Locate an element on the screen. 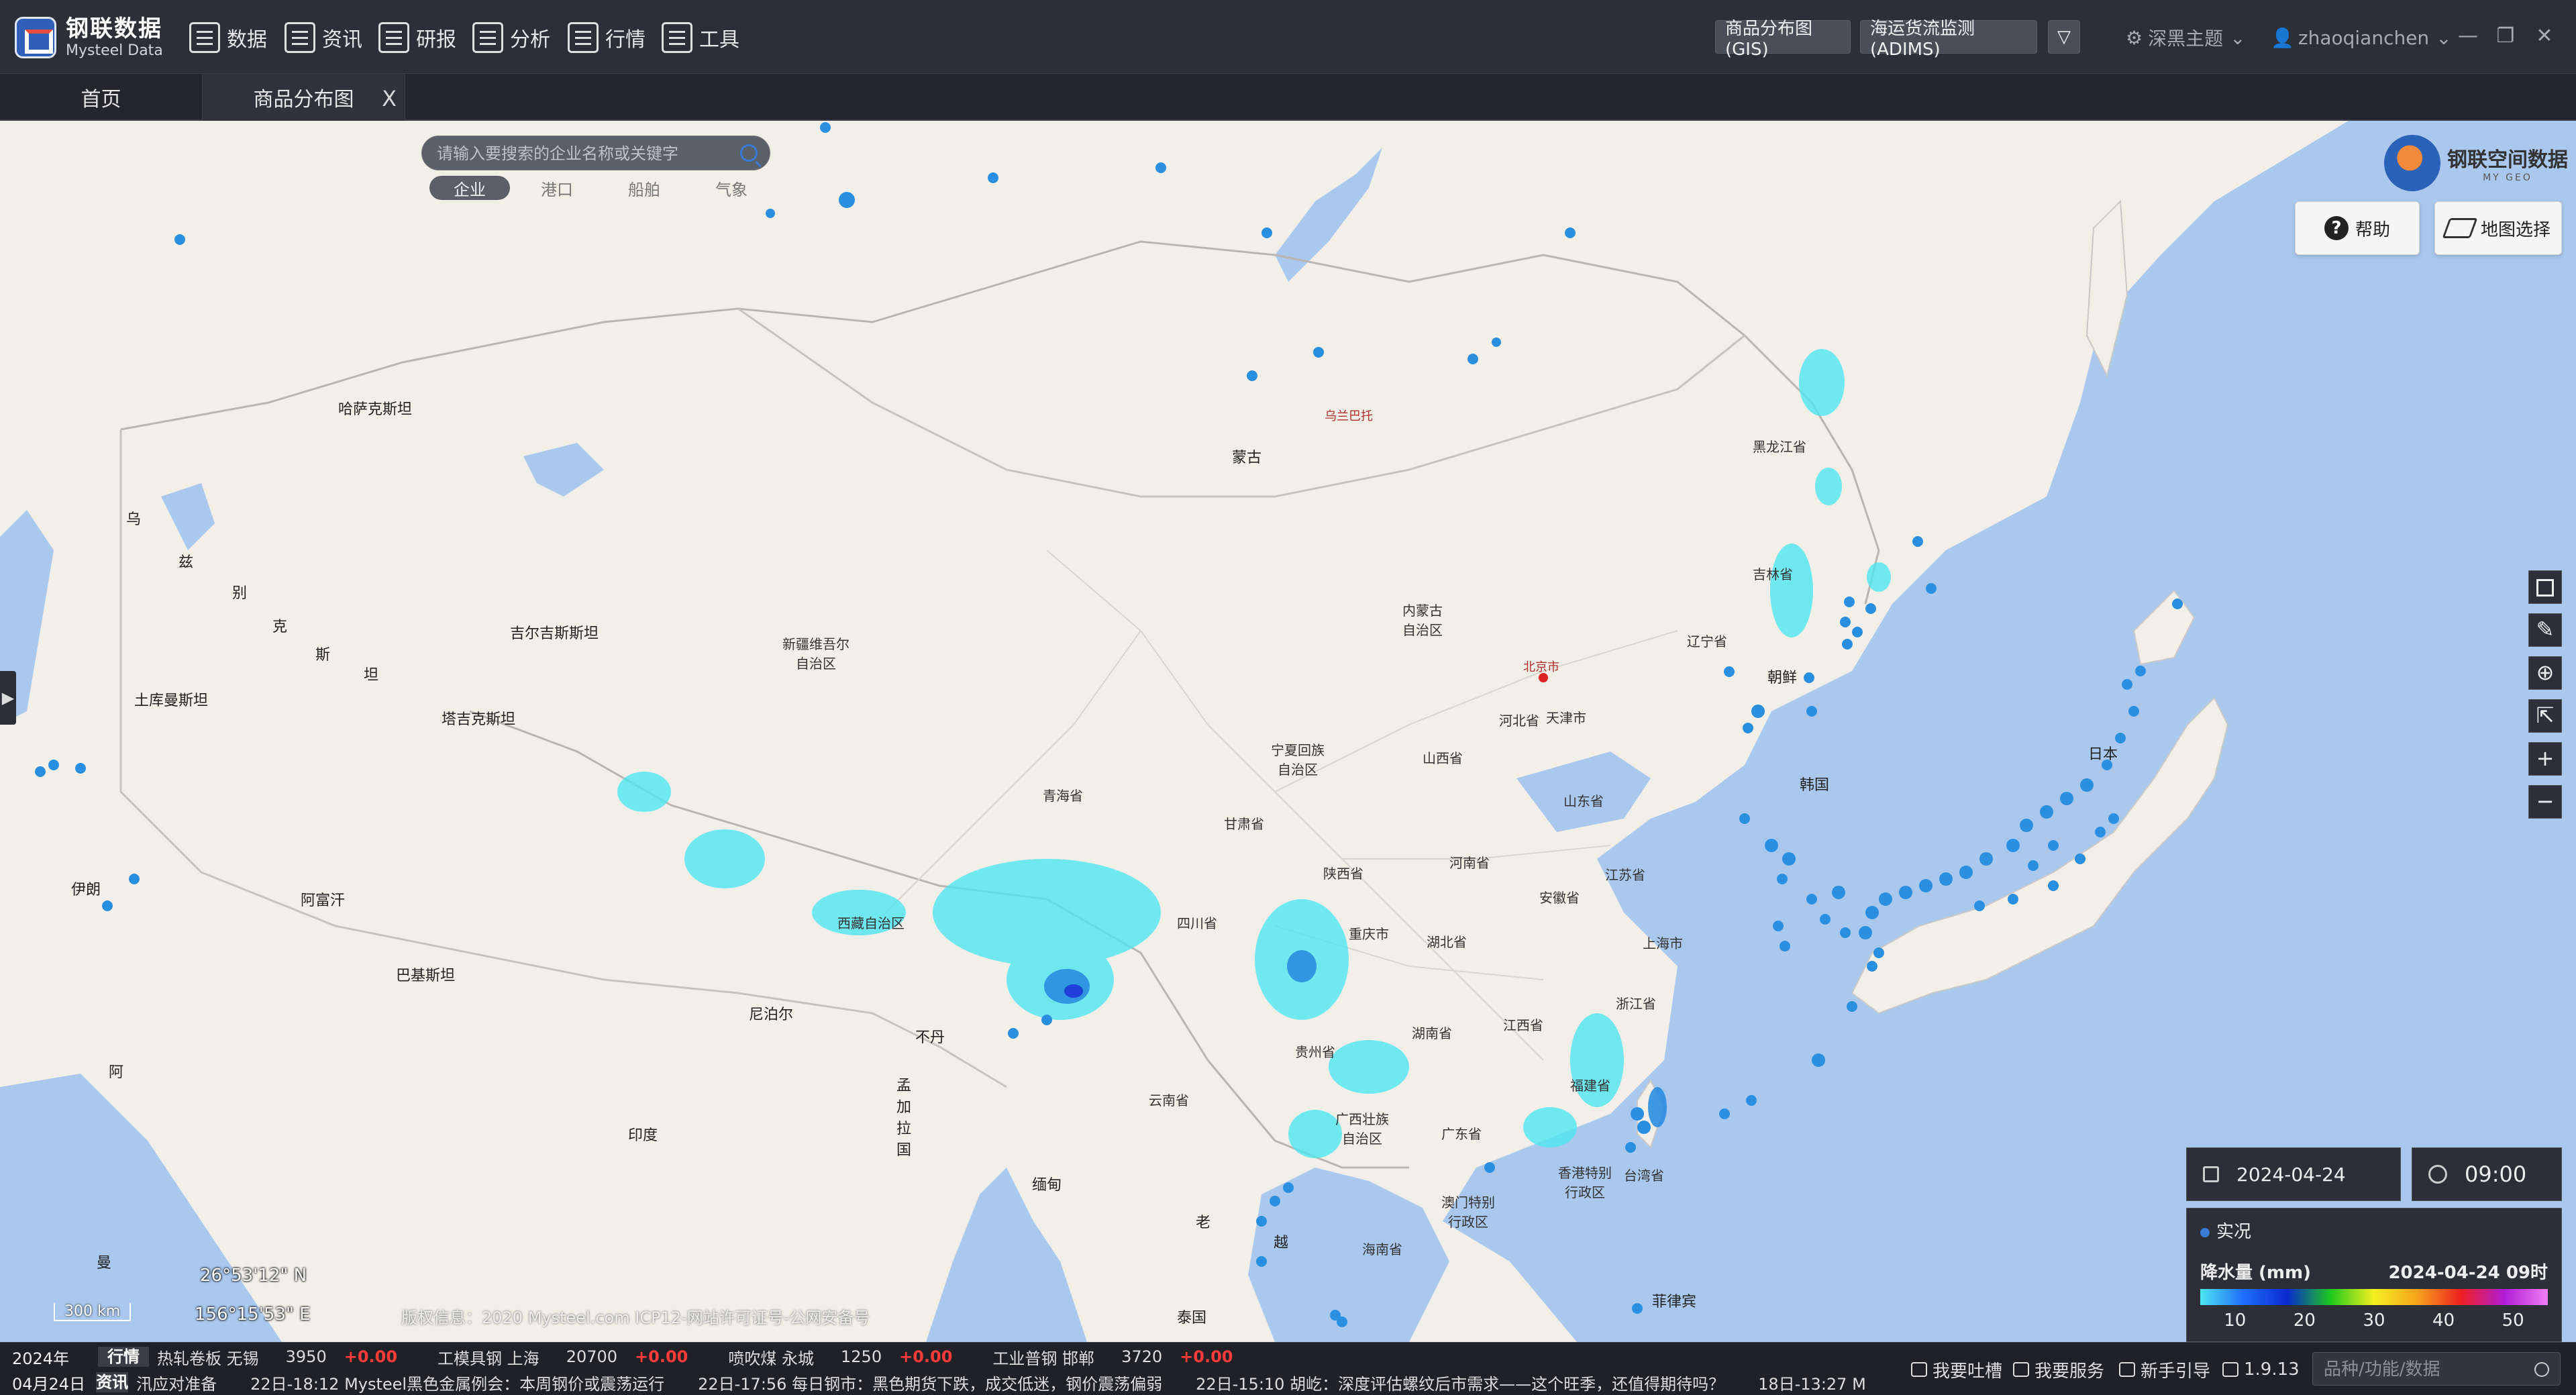 The image size is (2576, 1395). version-label: 1.9.13 is located at coordinates (2261, 1369).